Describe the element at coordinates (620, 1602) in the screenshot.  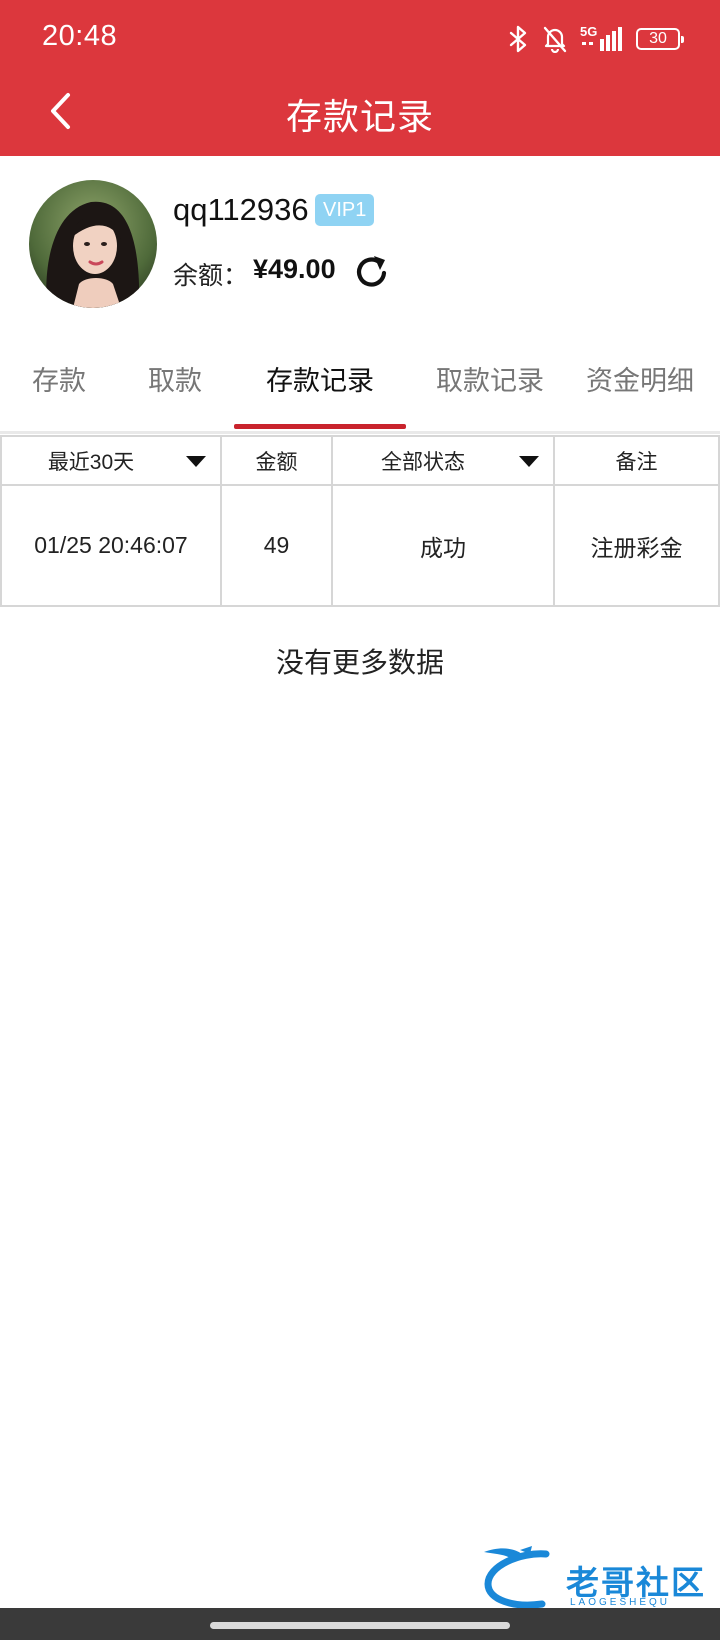
I see `watermark-subtext: LAOGESHEQU` at that location.